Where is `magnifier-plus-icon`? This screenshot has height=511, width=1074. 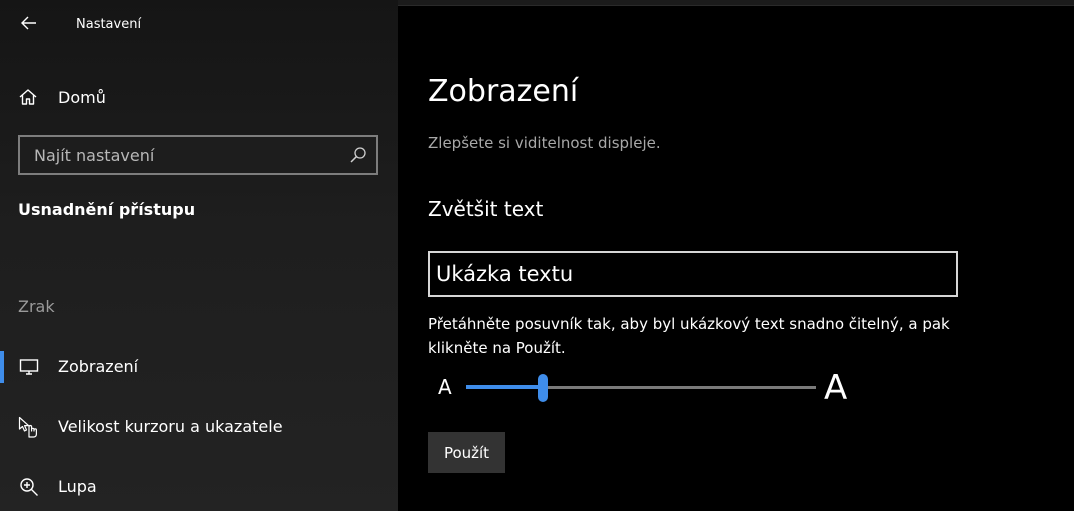 magnifier-plus-icon is located at coordinates (29, 487).